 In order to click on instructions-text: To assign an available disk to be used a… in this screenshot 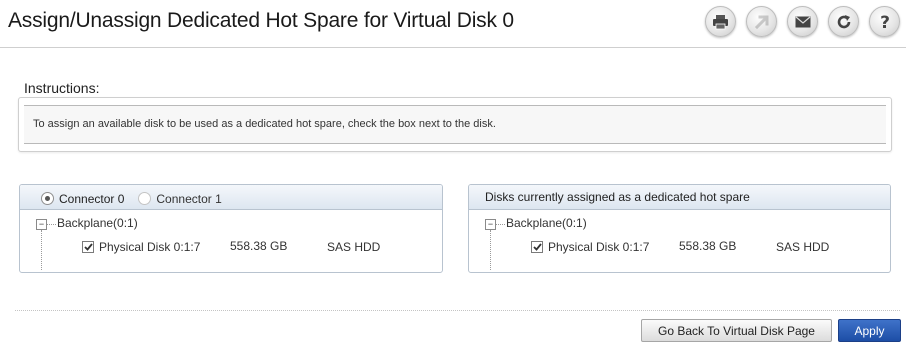, I will do `click(264, 124)`.